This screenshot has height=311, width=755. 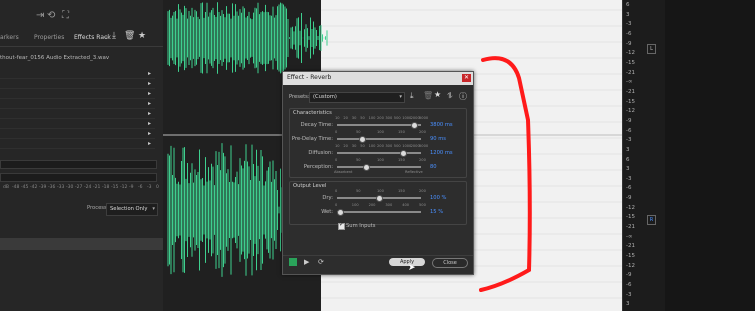 What do you see at coordinates (114, 36) in the screenshot?
I see `save-preset-icon: ⤓` at bounding box center [114, 36].